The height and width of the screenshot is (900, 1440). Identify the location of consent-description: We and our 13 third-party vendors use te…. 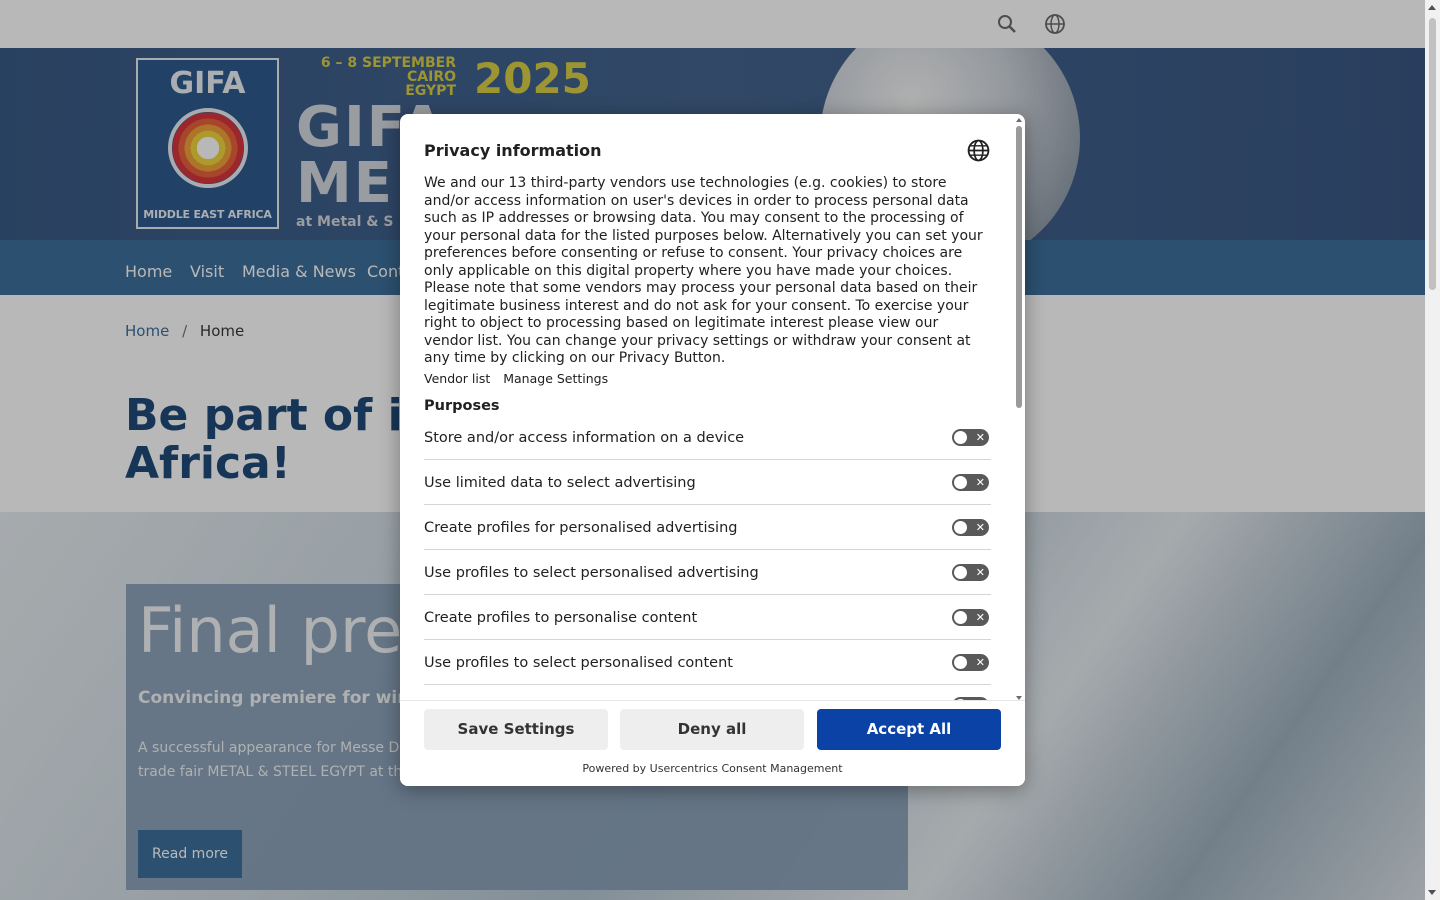
(703, 270).